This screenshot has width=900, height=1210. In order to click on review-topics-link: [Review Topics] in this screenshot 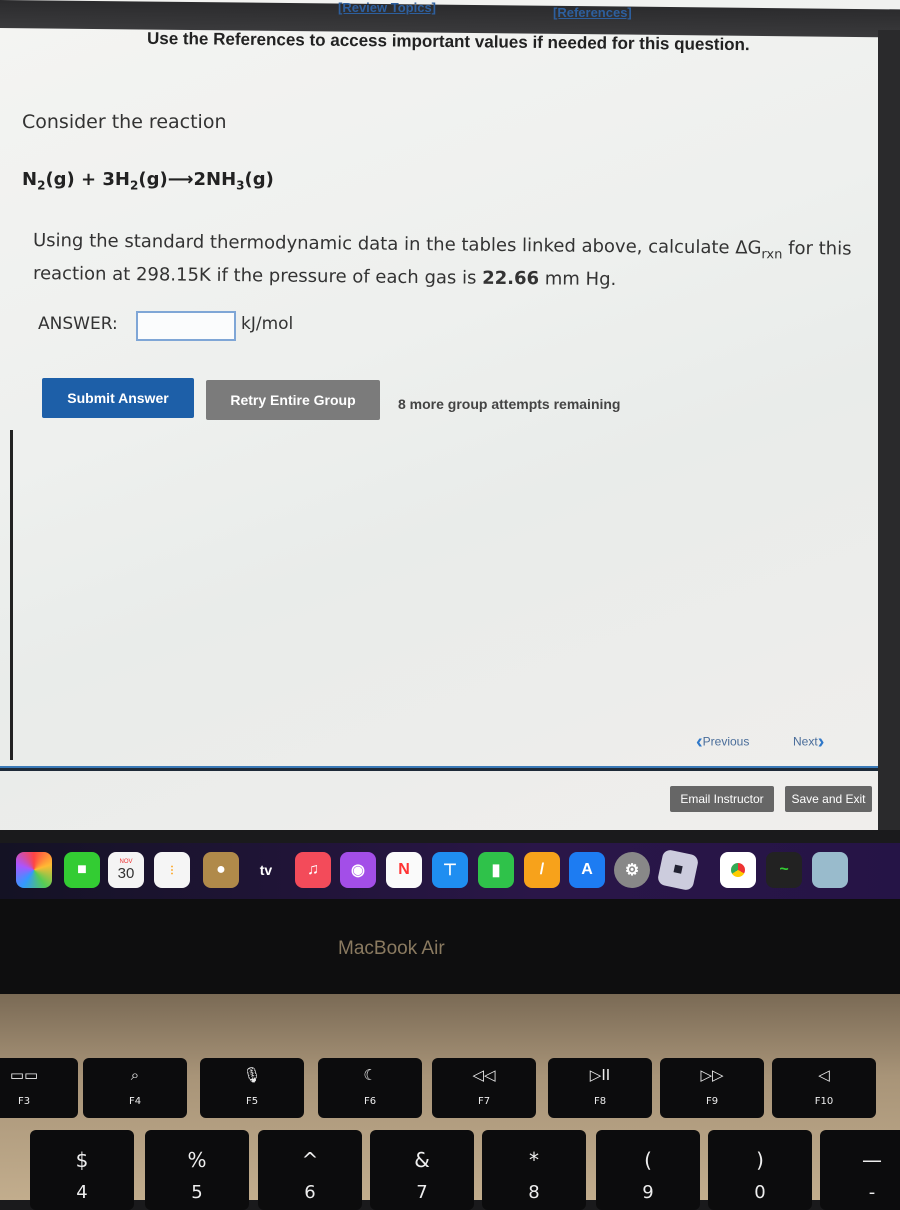, I will do `click(387, 7)`.